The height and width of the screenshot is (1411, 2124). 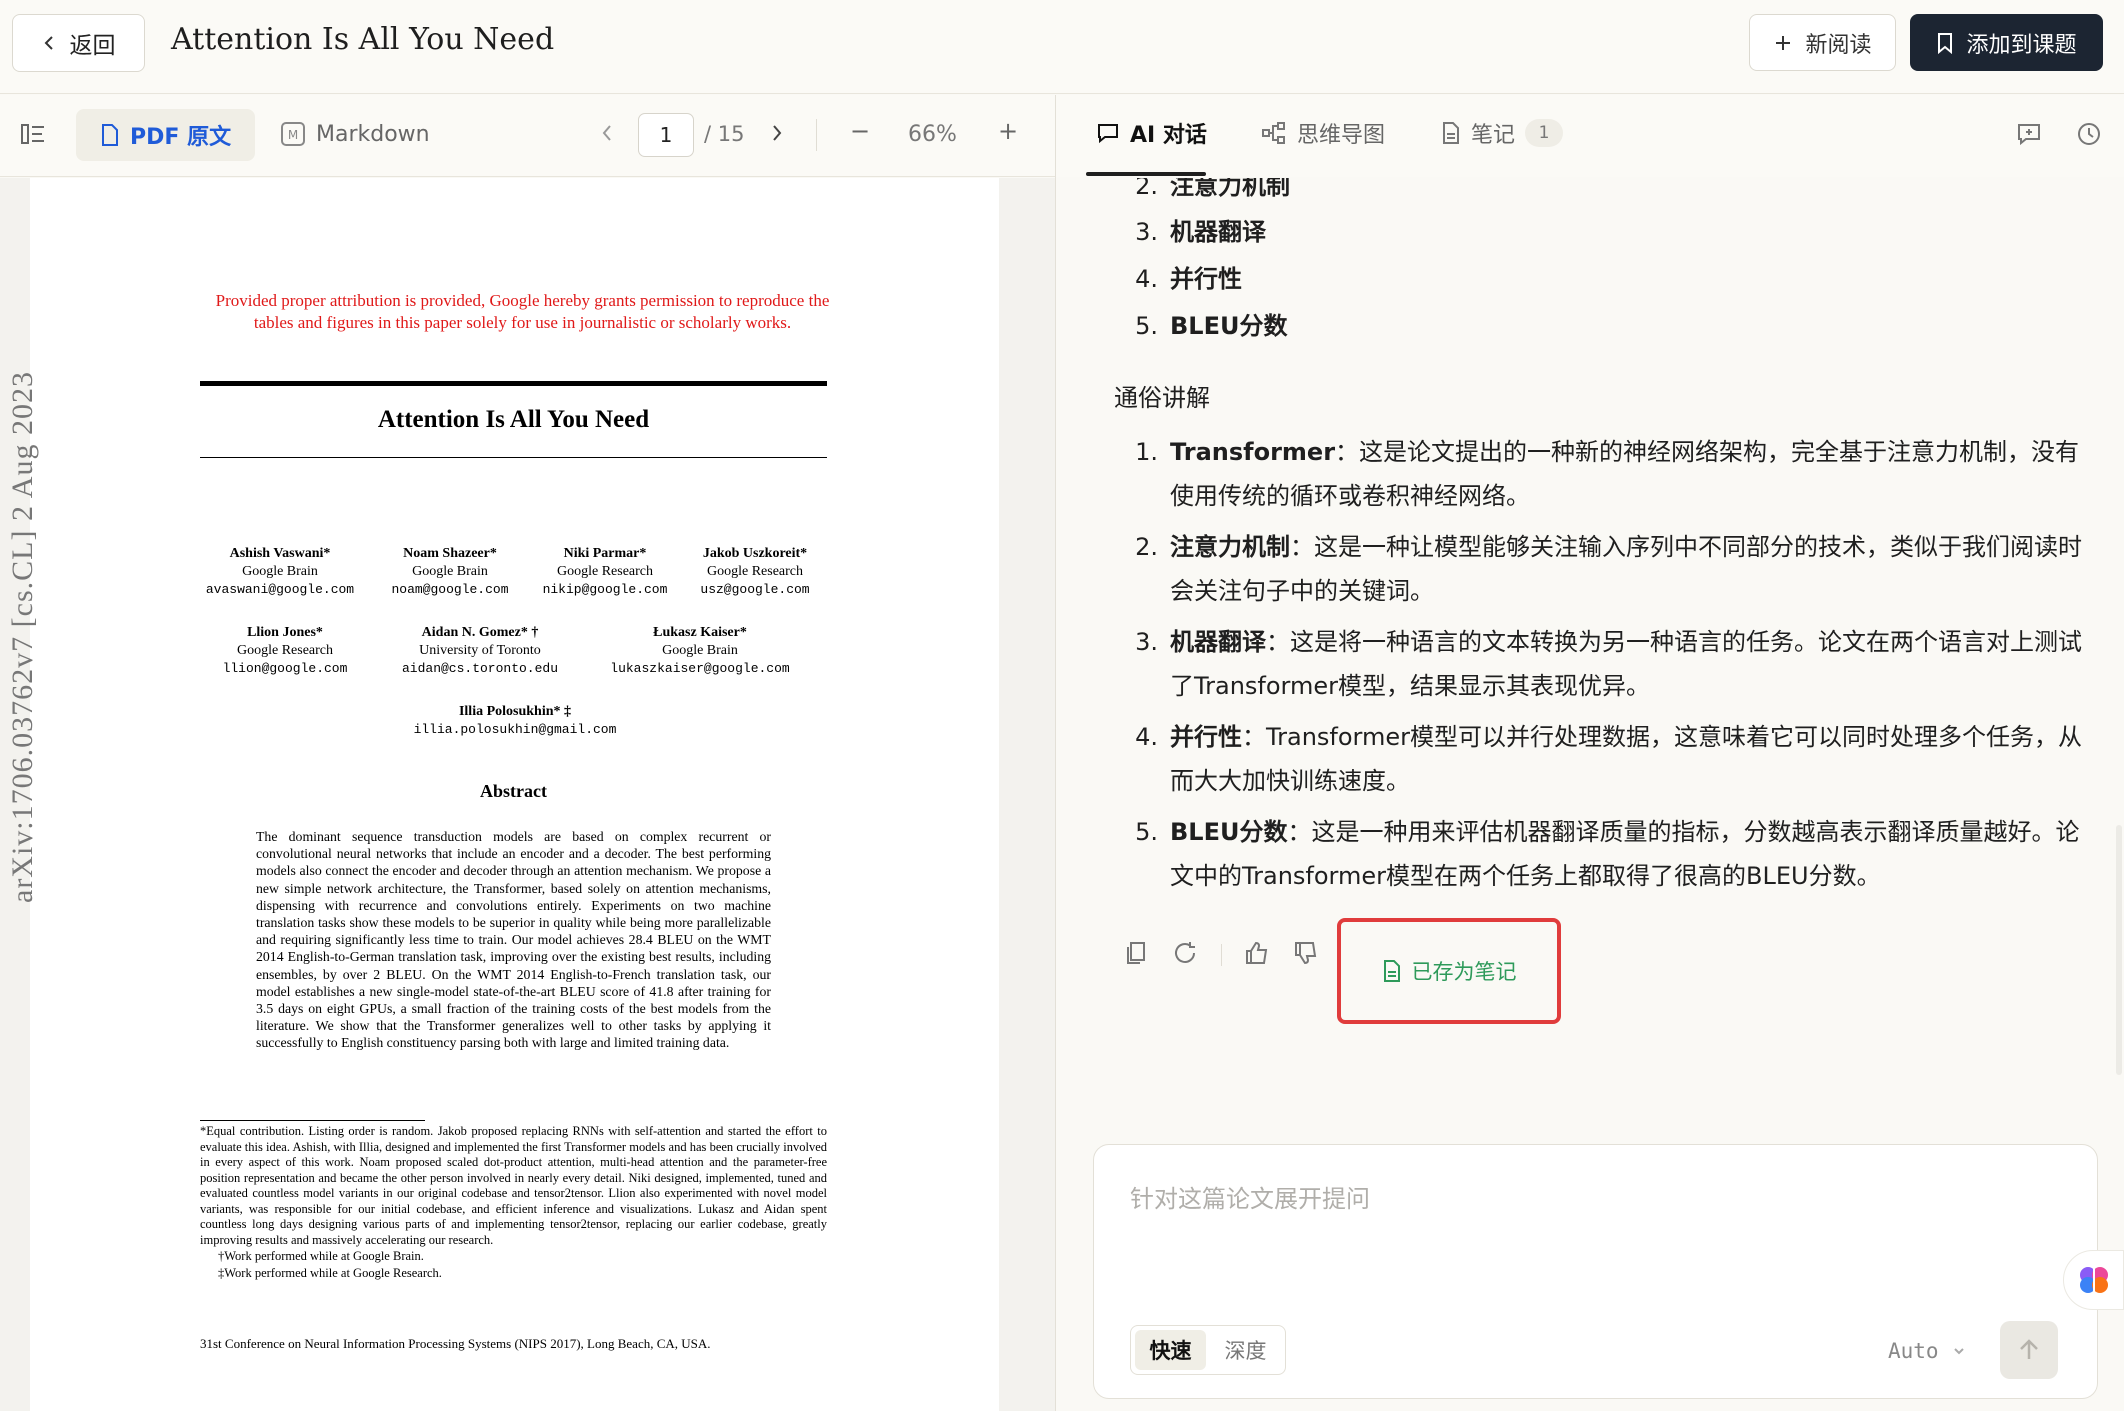 I want to click on explanation-term: Transformer, so click(x=1253, y=452).